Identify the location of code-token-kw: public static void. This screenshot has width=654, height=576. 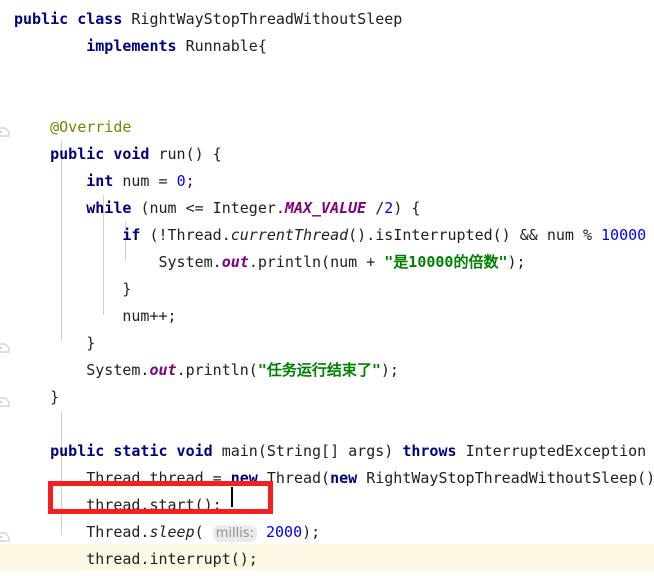
(118, 451).